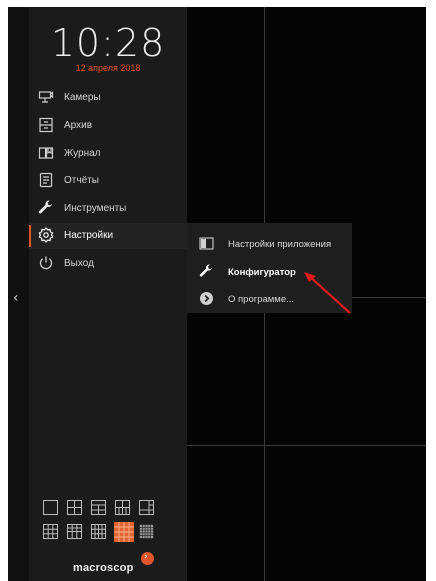 This screenshot has width=436, height=581. What do you see at coordinates (46, 235) in the screenshot?
I see `gear-icon` at bounding box center [46, 235].